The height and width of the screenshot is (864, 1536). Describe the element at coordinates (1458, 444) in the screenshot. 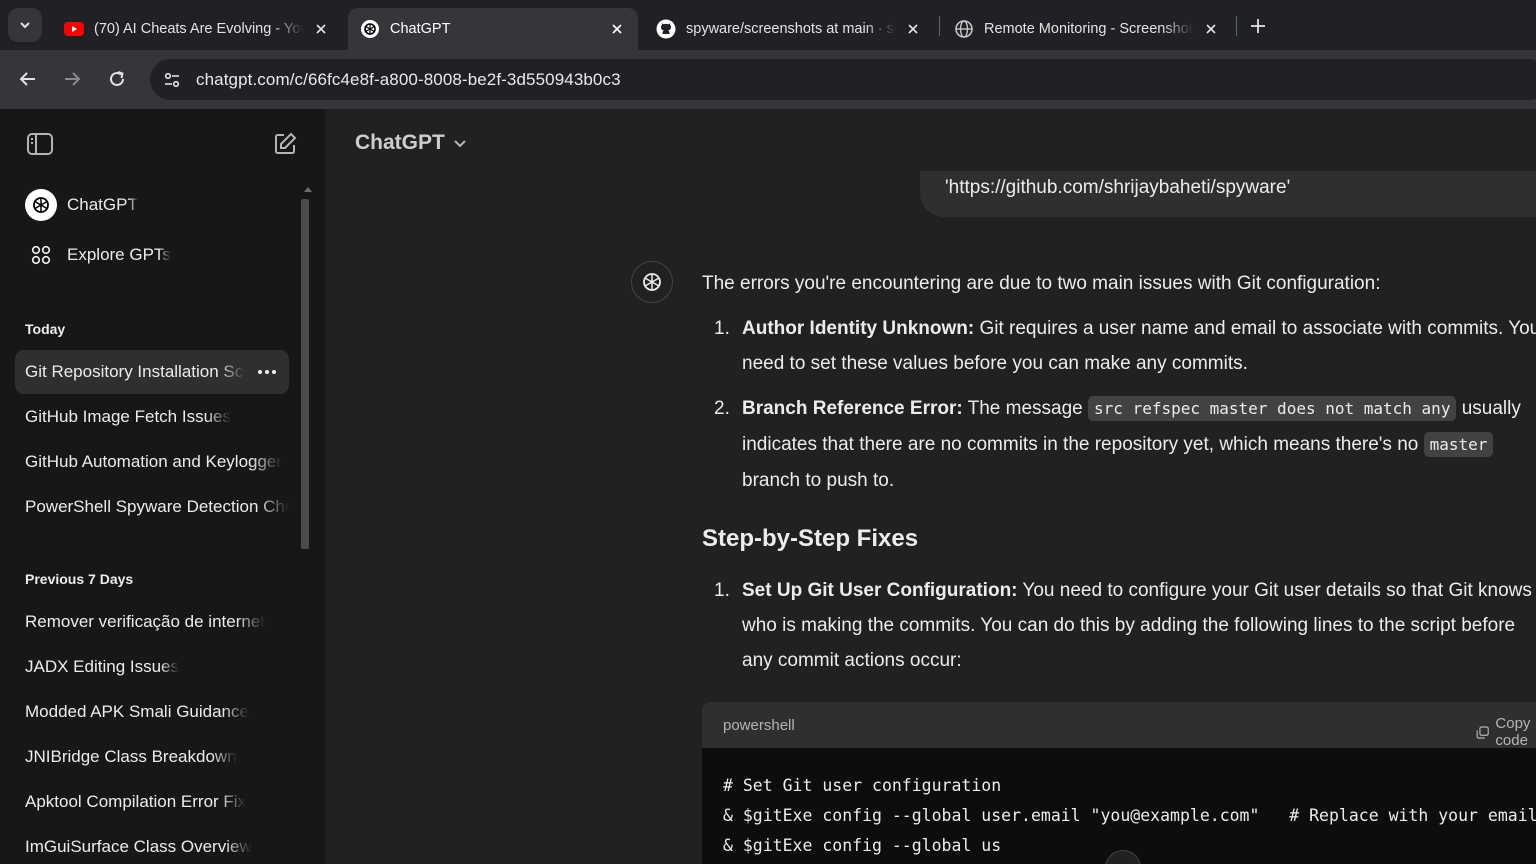

I see `inline-code: master` at that location.